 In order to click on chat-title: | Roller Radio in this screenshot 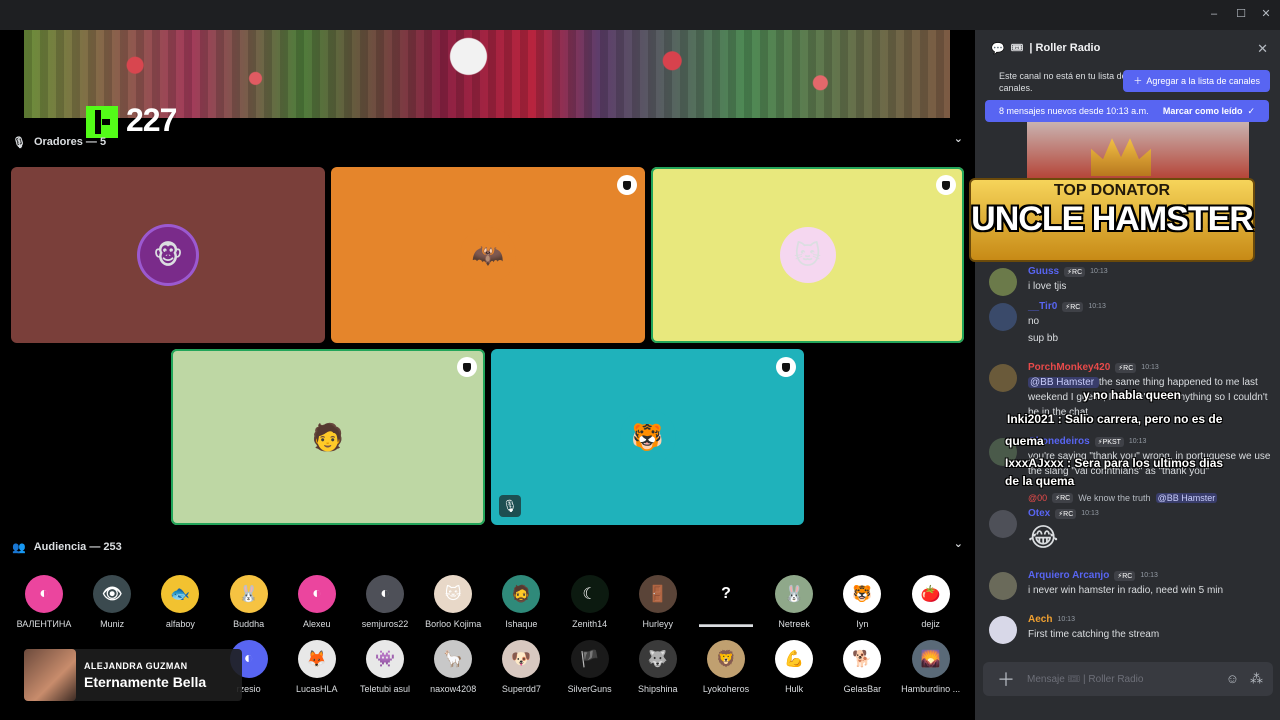, I will do `click(1065, 48)`.